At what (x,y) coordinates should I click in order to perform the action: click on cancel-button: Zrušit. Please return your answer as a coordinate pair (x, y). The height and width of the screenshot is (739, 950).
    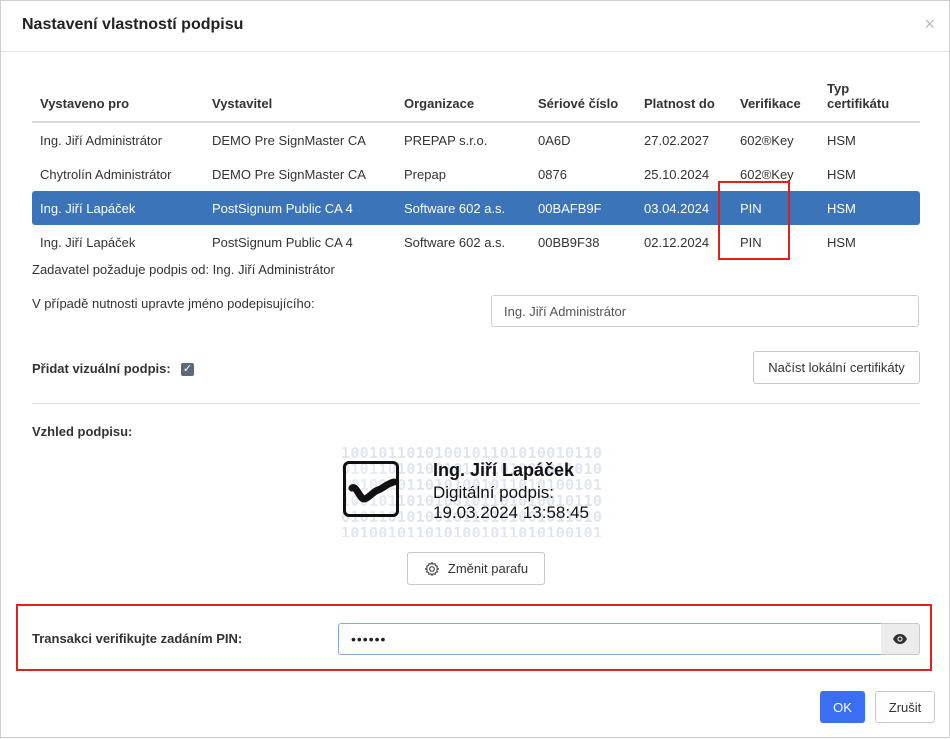
    Looking at the image, I should click on (905, 707).